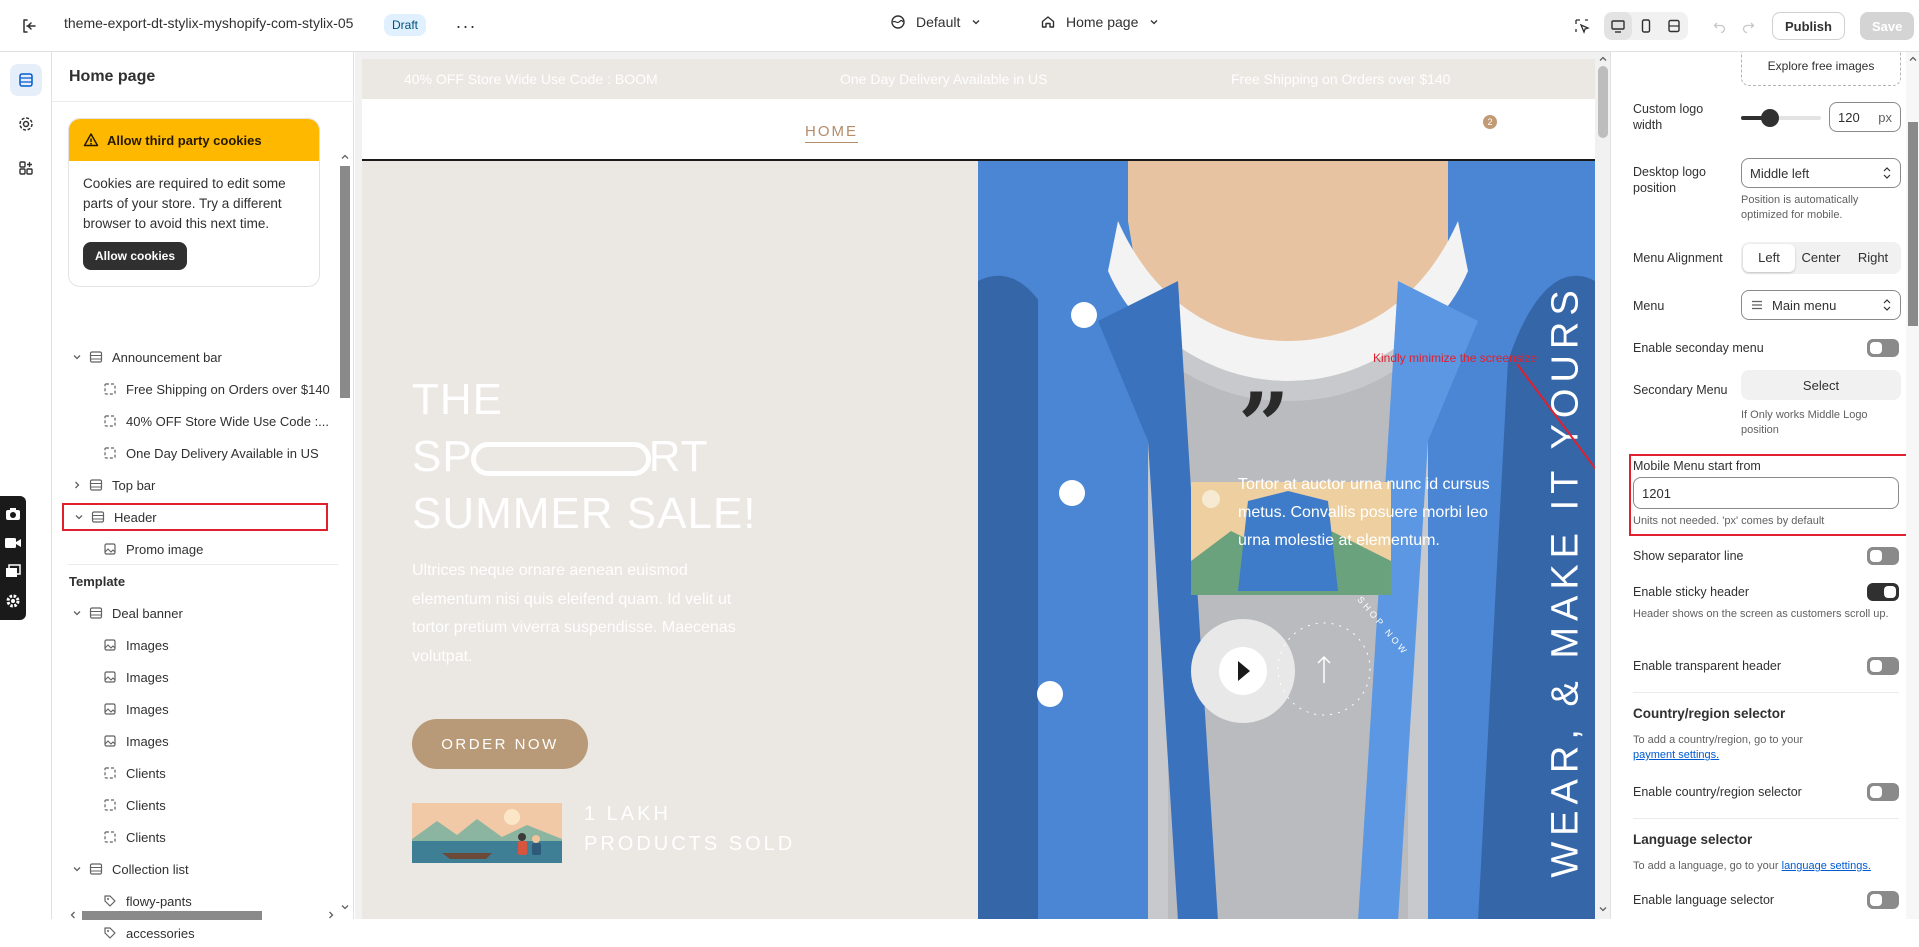 This screenshot has width=1919, height=947. Describe the element at coordinates (29, 26) in the screenshot. I see `exit-icon` at that location.